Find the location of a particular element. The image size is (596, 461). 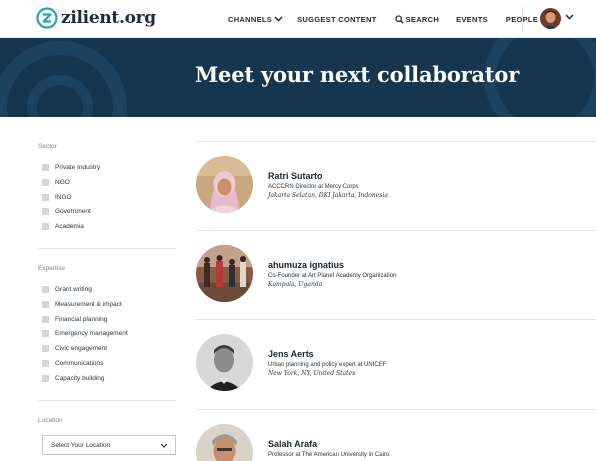

filter-option-label: Grant writing is located at coordinates (73, 289).